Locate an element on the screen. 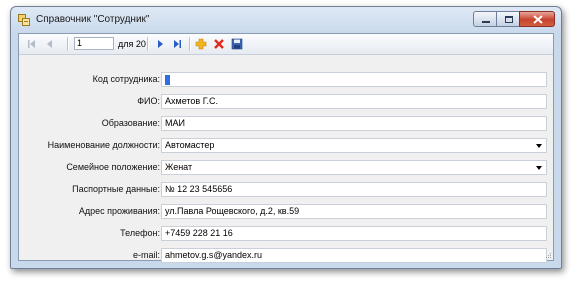 The image size is (576, 286). move-first-icon is located at coordinates (31, 44).